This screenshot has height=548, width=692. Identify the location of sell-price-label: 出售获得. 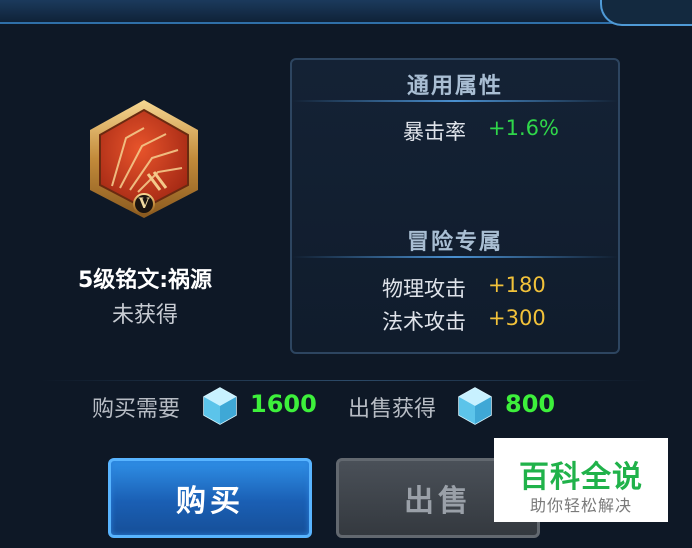
(392, 409).